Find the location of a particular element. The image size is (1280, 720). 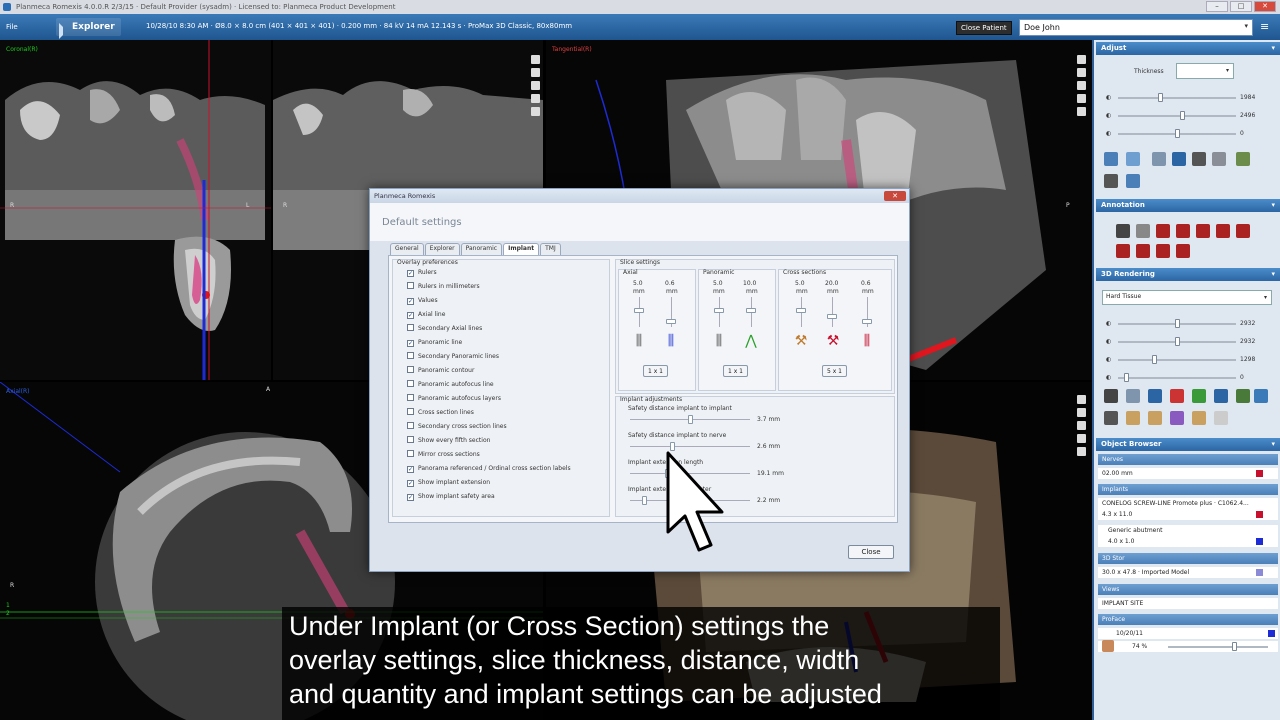

contrast-icon is located at coordinates (1179, 159).